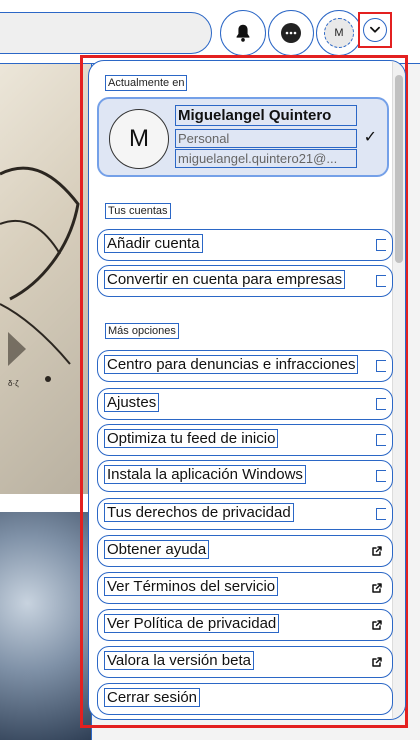 This screenshot has height=740, width=420. What do you see at coordinates (399, 169) in the screenshot?
I see `scrollbar-thumb` at bounding box center [399, 169].